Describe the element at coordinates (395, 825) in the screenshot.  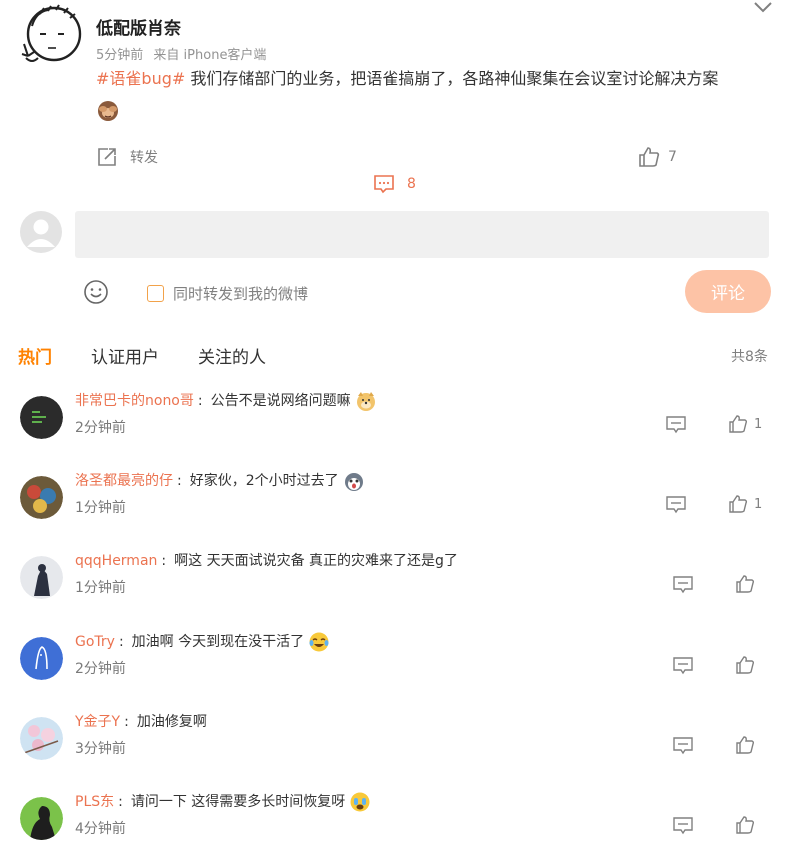
I see `comment-item: PLS东: 请问一下 这得需要多长时间恢复呀 4分钟前` at that location.